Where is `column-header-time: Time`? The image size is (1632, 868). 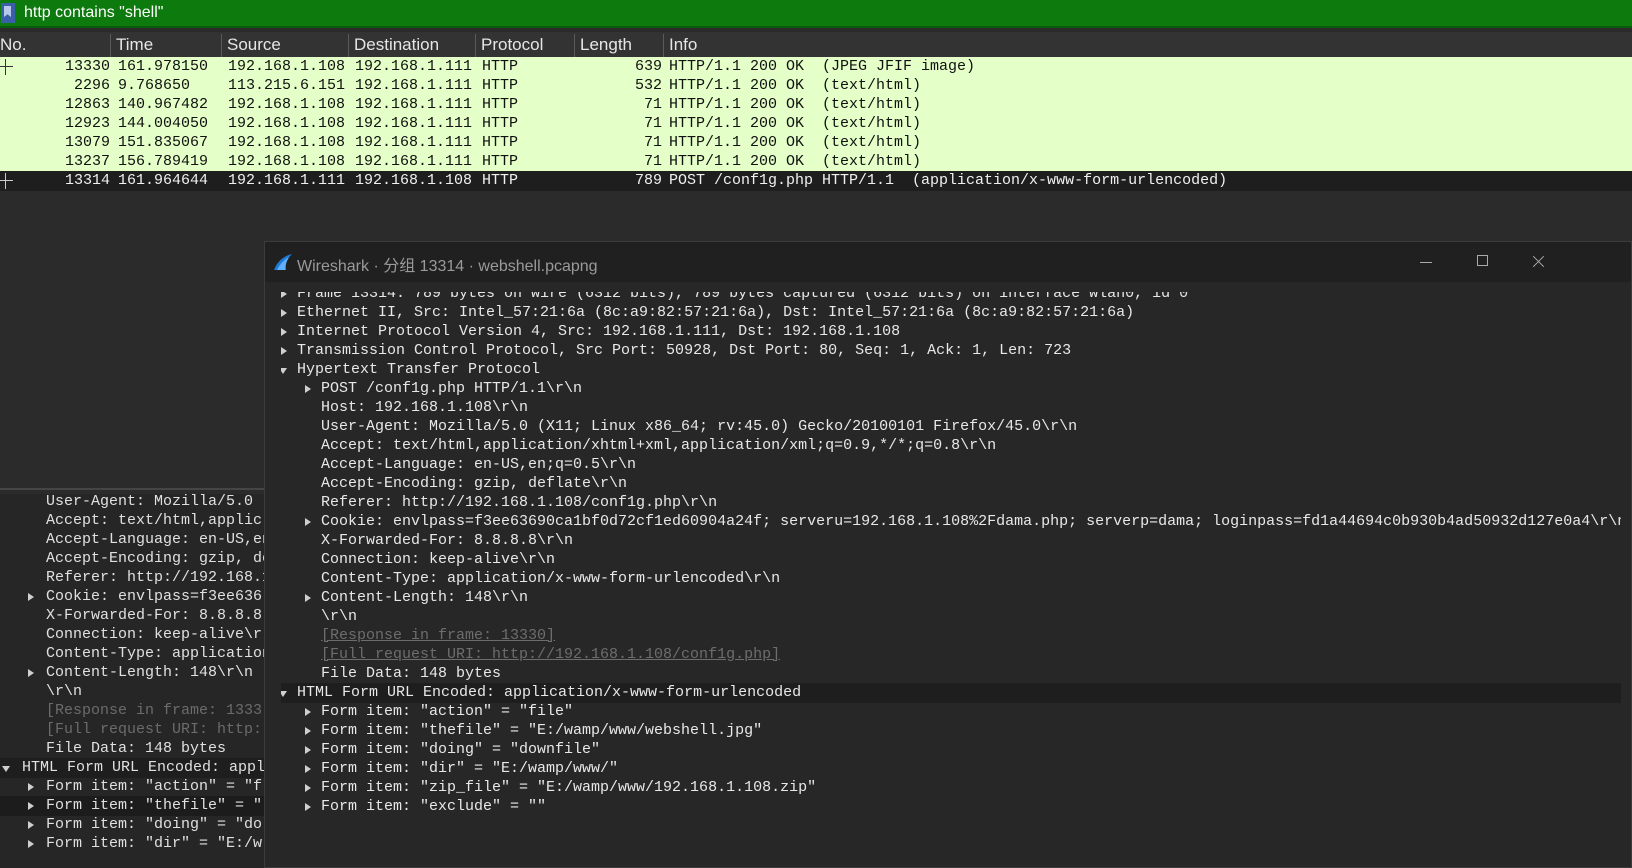
column-header-time: Time is located at coordinates (134, 45).